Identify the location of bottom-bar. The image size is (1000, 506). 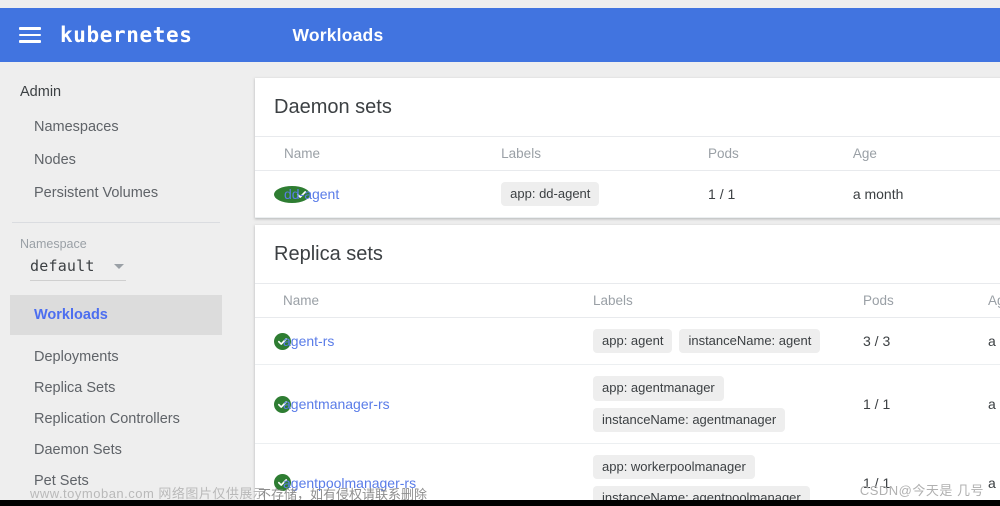
(500, 503).